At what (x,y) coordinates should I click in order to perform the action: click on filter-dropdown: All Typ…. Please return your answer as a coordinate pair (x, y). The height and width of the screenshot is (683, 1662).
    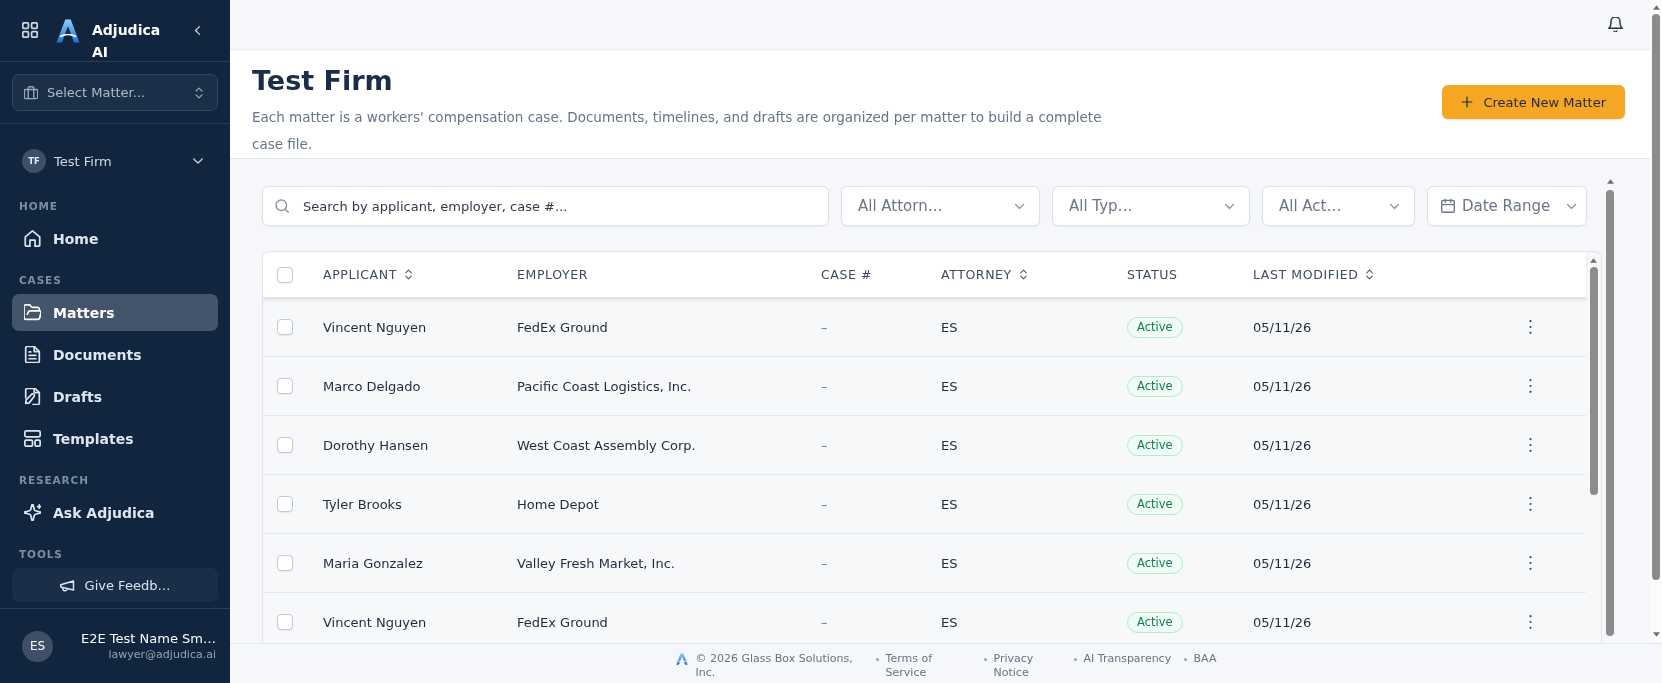
    Looking at the image, I should click on (1151, 206).